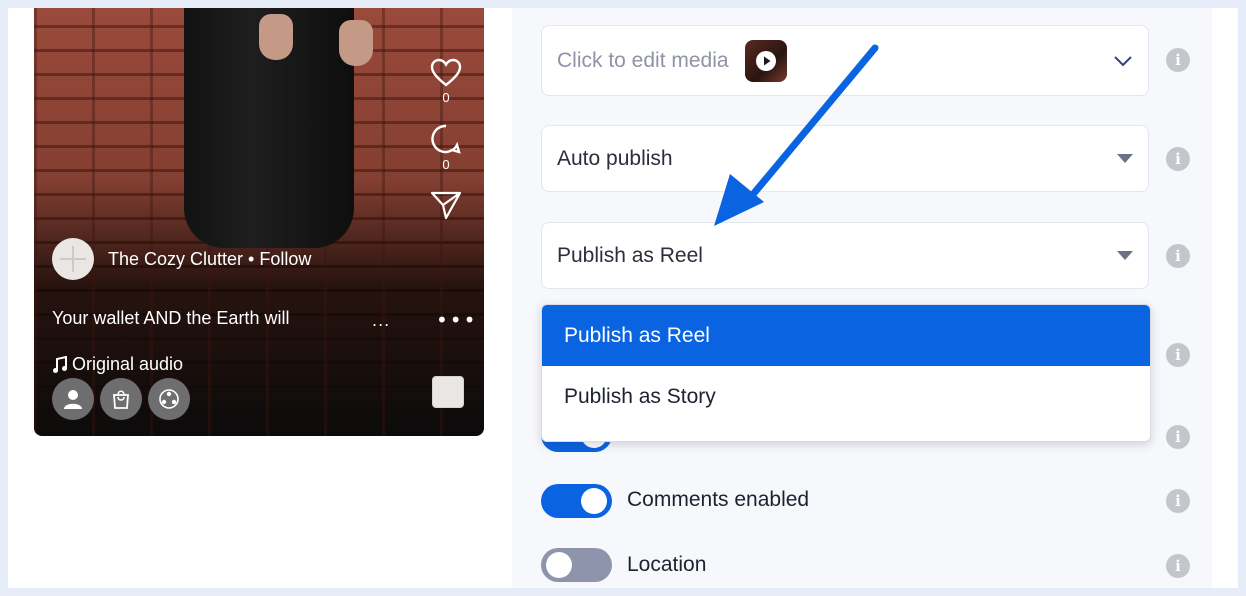 The width and height of the screenshot is (1246, 596). I want to click on publish-mode-value: Auto publish, so click(615, 158).